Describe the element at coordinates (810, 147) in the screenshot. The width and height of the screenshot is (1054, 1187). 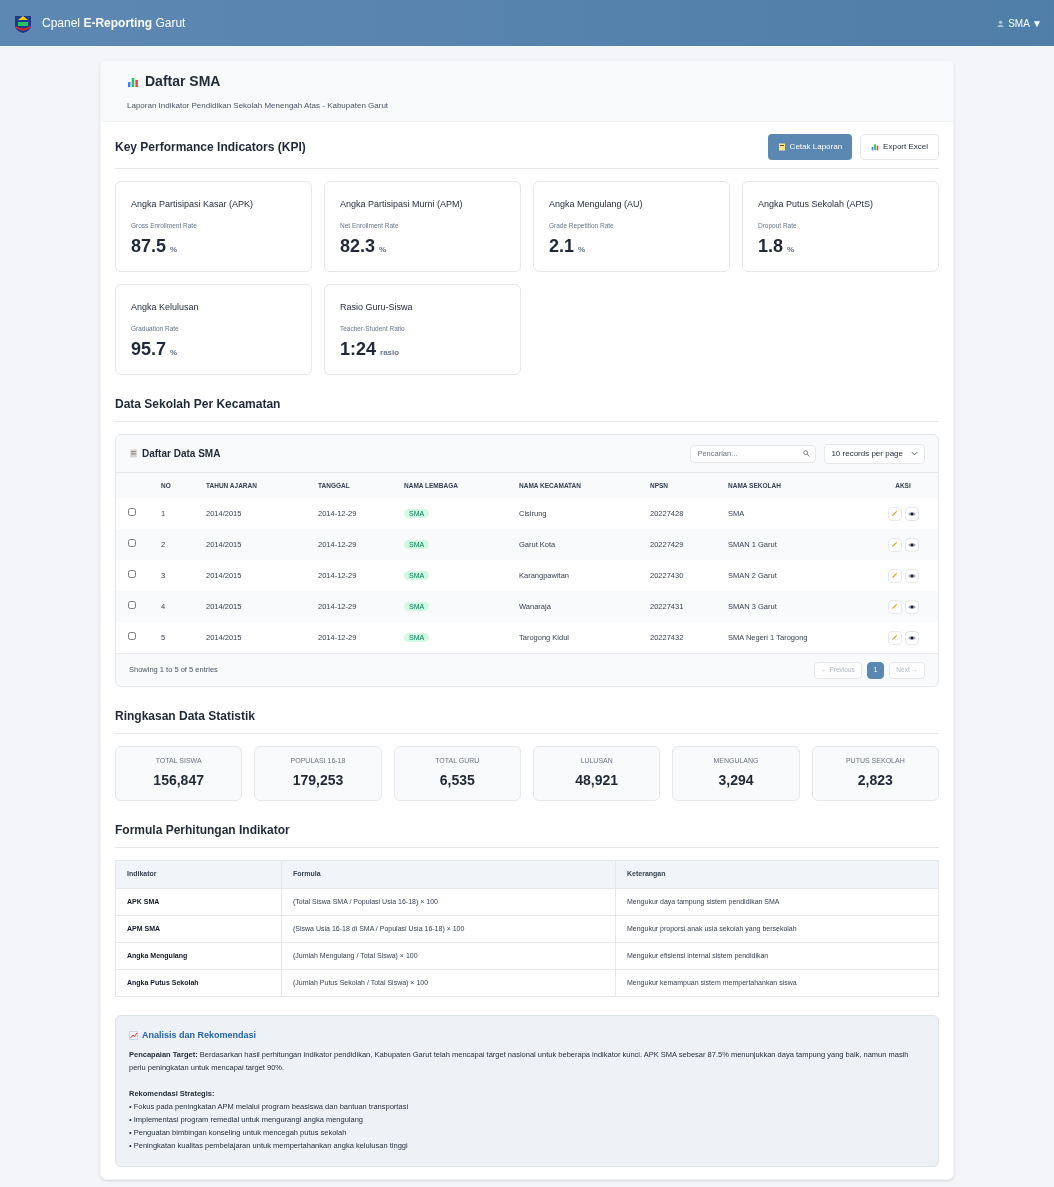
I see `print-report-button: Cetak Laporan` at that location.